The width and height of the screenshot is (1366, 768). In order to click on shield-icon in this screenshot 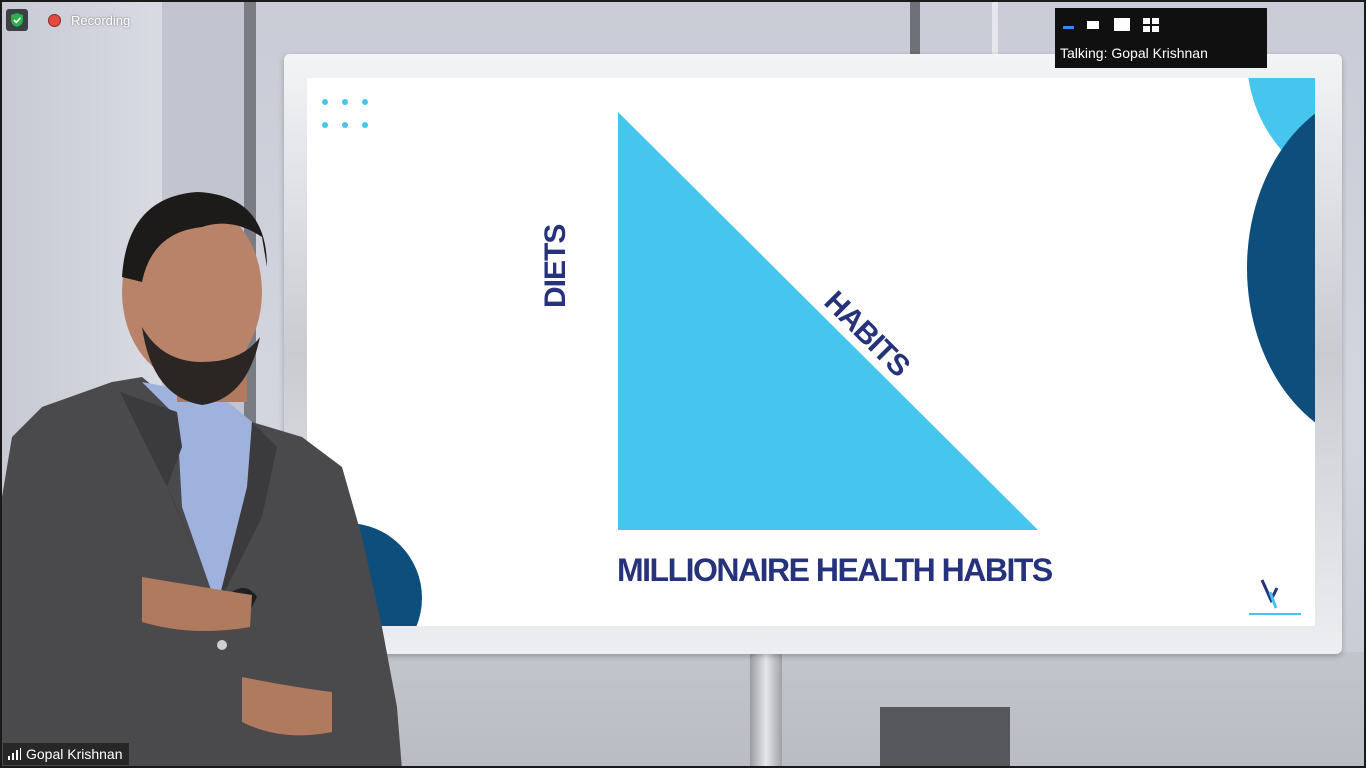, I will do `click(17, 20)`.